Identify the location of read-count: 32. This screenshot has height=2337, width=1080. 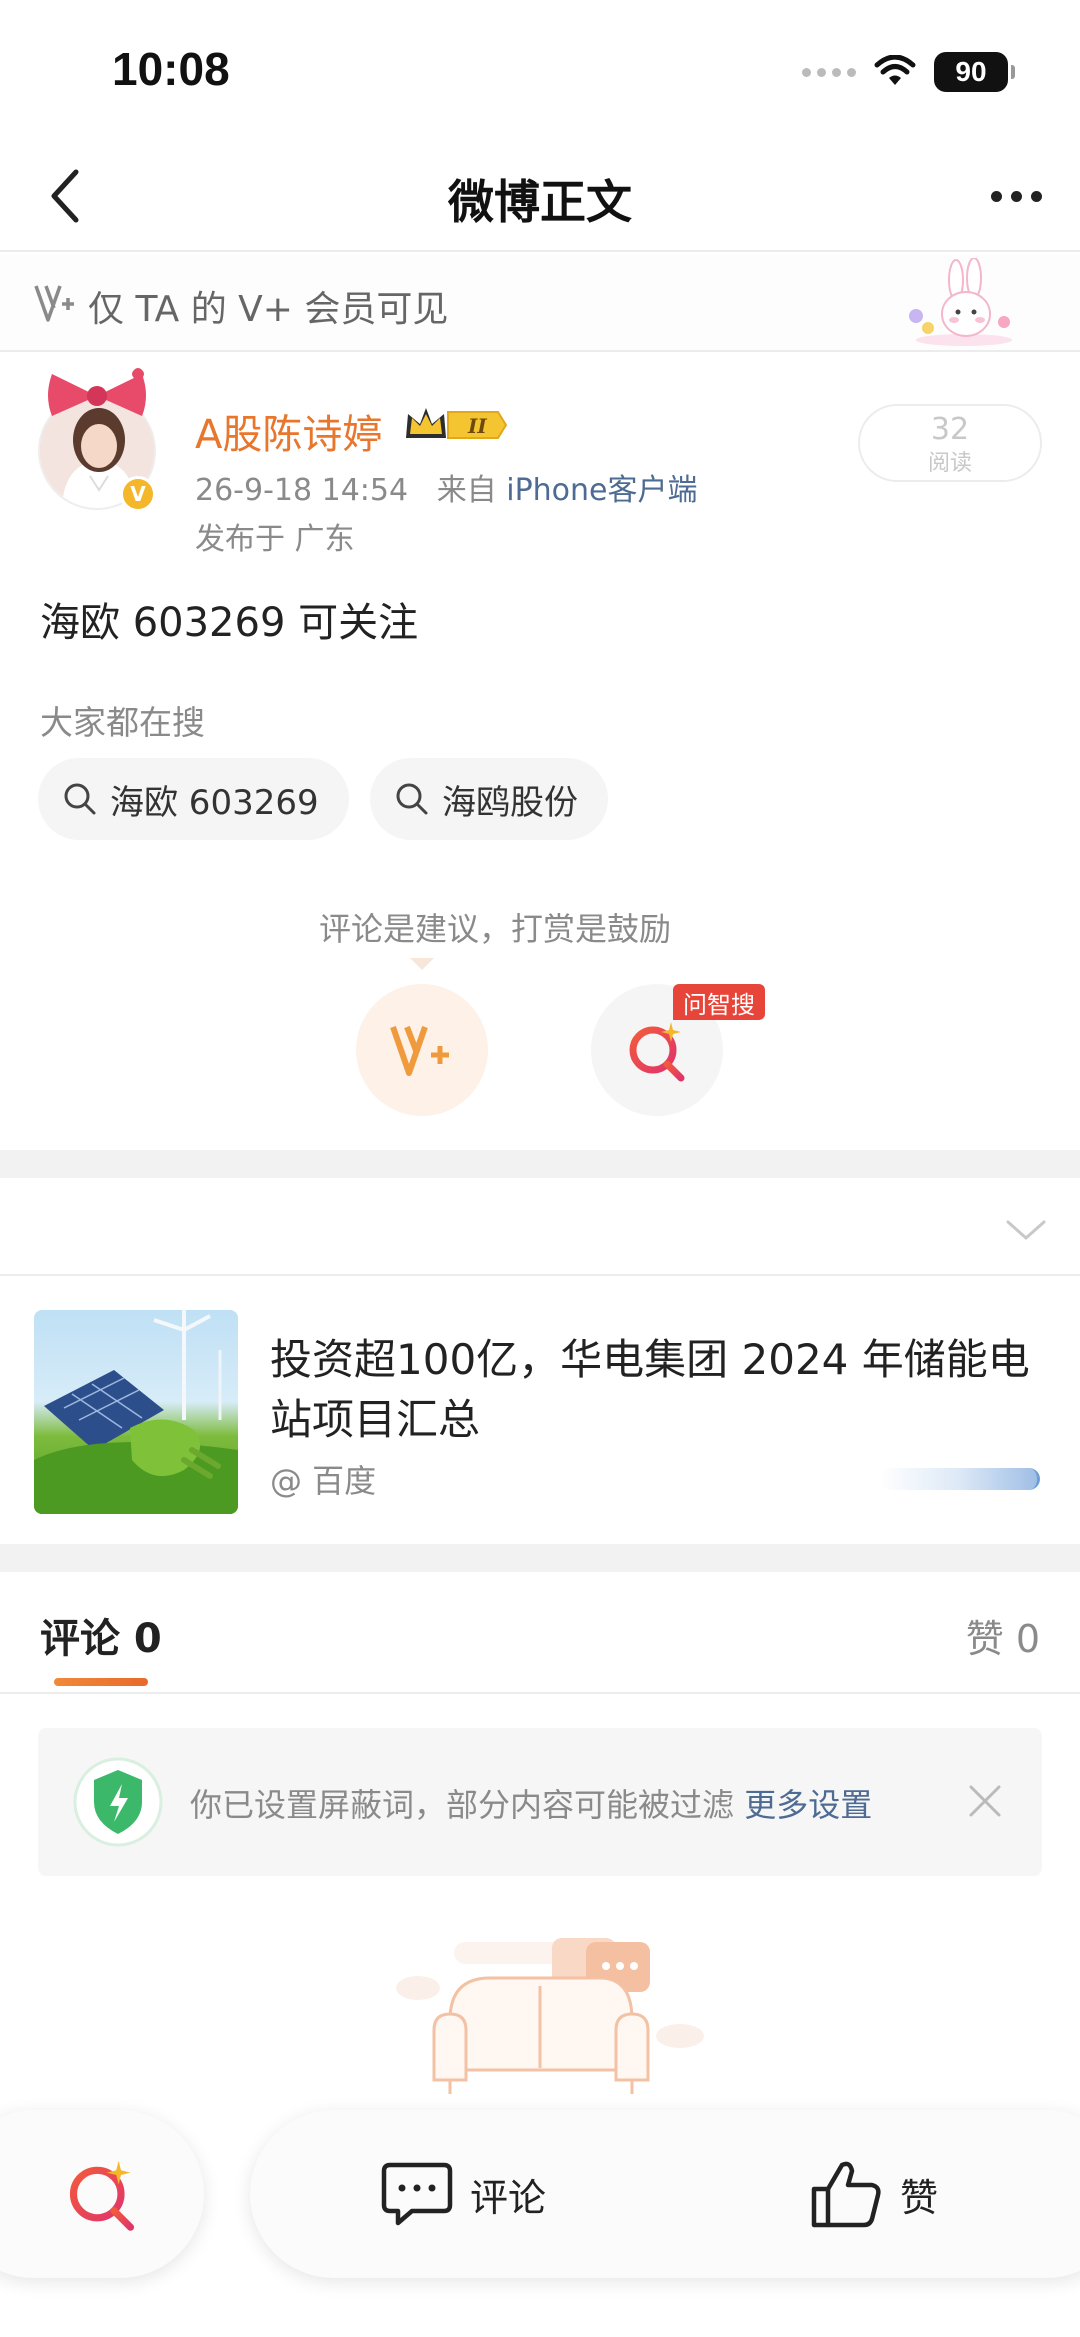
(950, 429).